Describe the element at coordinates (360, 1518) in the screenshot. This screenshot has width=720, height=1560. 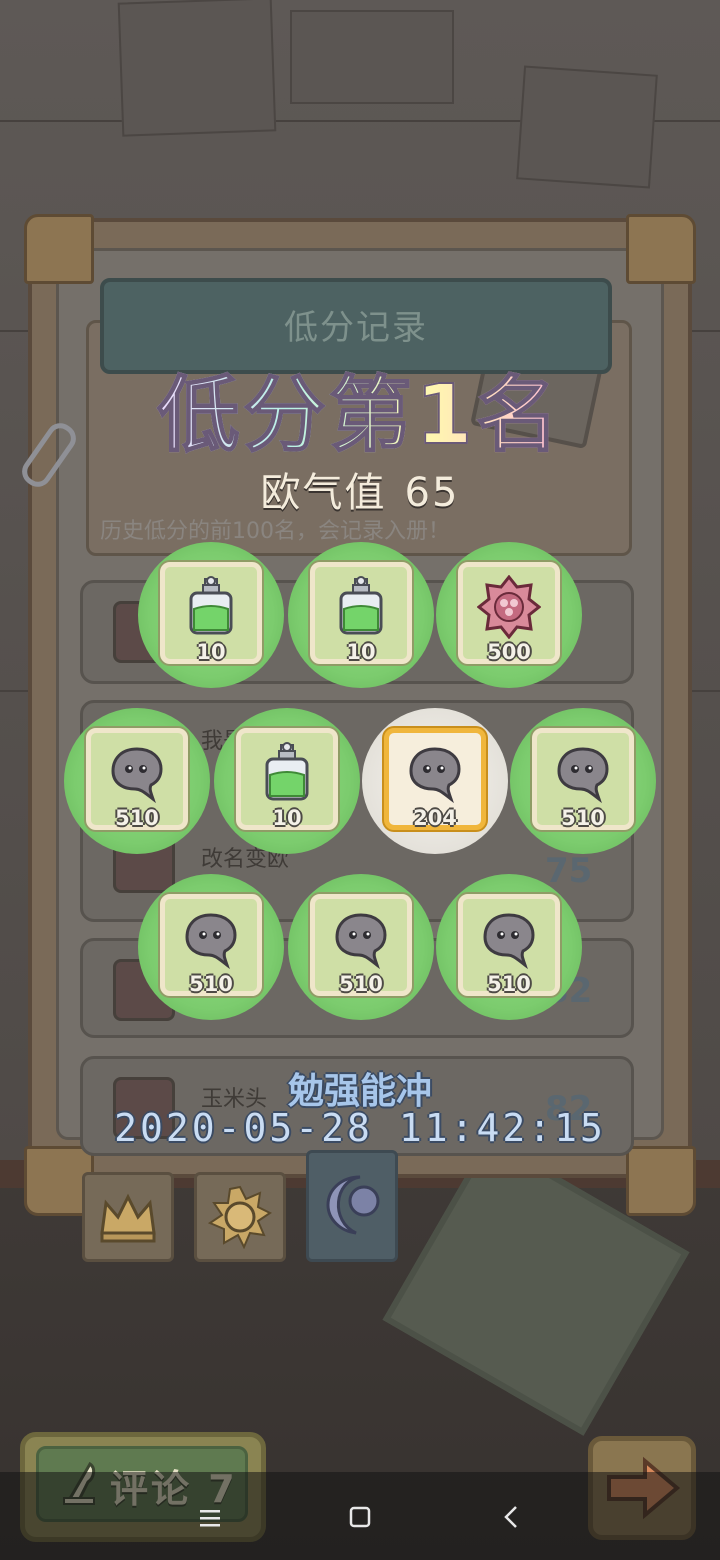
I see `home-icon` at that location.